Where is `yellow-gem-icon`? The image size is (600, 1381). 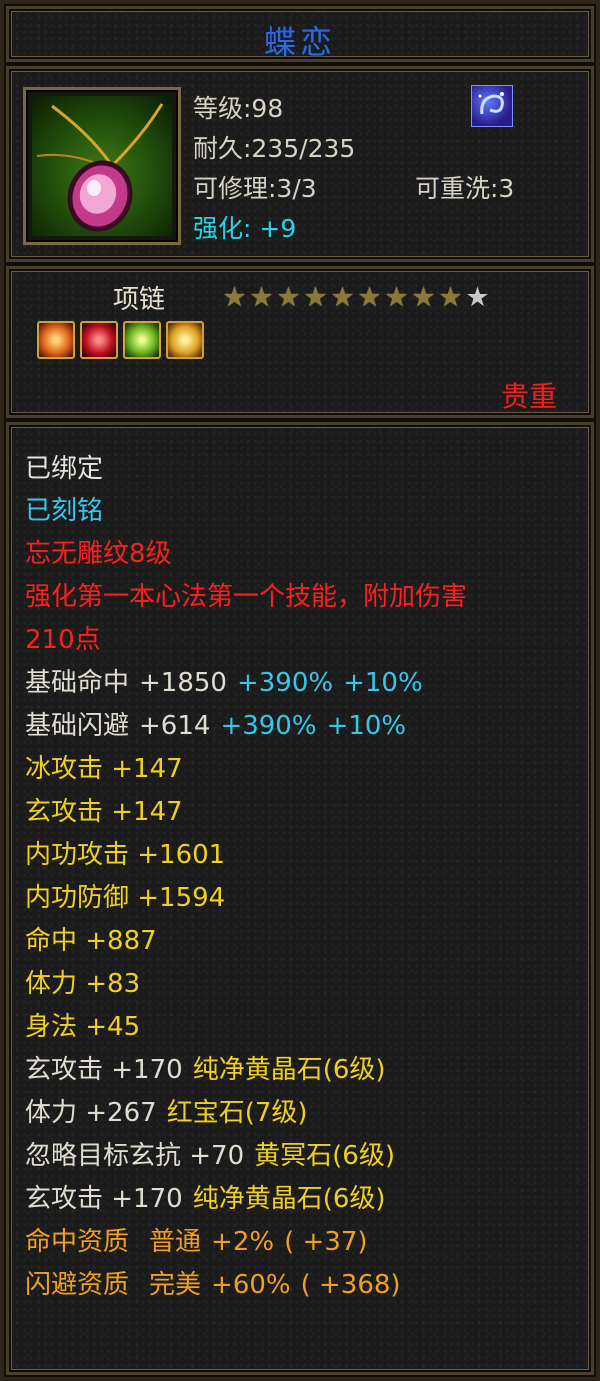
yellow-gem-icon is located at coordinates (185, 340).